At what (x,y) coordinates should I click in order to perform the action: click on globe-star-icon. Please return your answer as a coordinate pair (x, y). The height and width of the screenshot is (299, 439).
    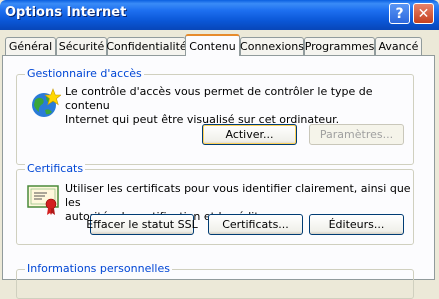
    Looking at the image, I should click on (46, 102).